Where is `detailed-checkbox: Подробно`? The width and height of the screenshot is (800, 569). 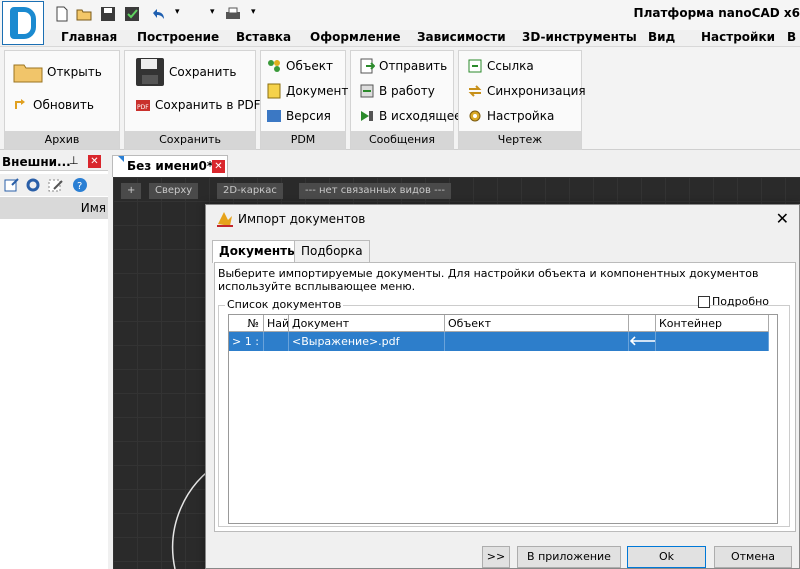
detailed-checkbox: Подробно is located at coordinates (733, 301).